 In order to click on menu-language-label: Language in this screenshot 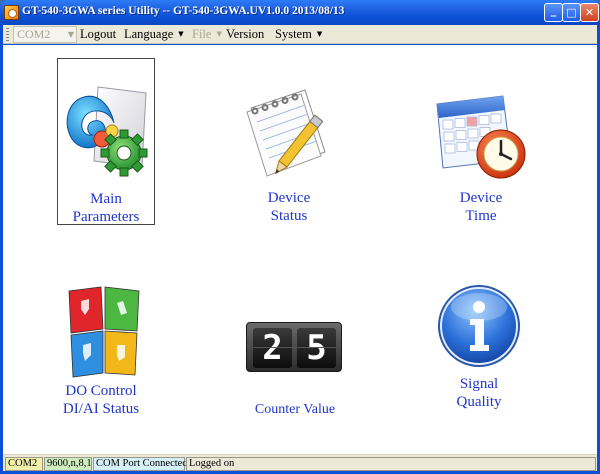, I will do `click(149, 34)`.